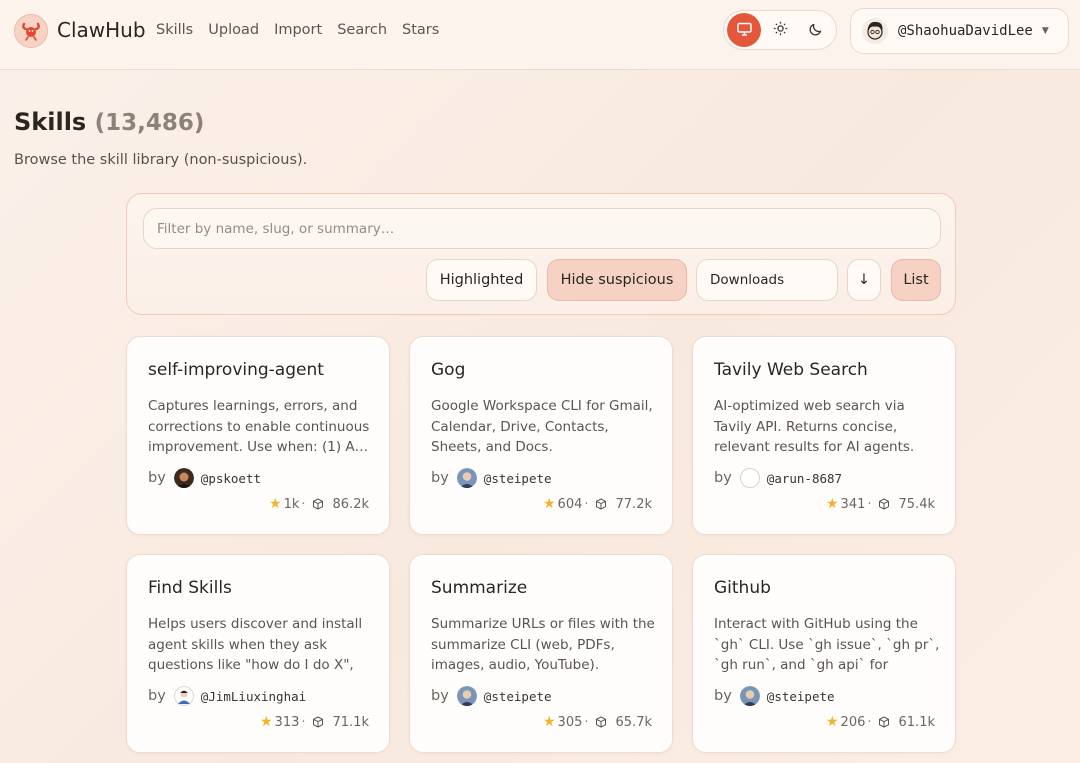 This screenshot has height=763, width=1080. I want to click on brand-name: ClawHub, so click(101, 30).